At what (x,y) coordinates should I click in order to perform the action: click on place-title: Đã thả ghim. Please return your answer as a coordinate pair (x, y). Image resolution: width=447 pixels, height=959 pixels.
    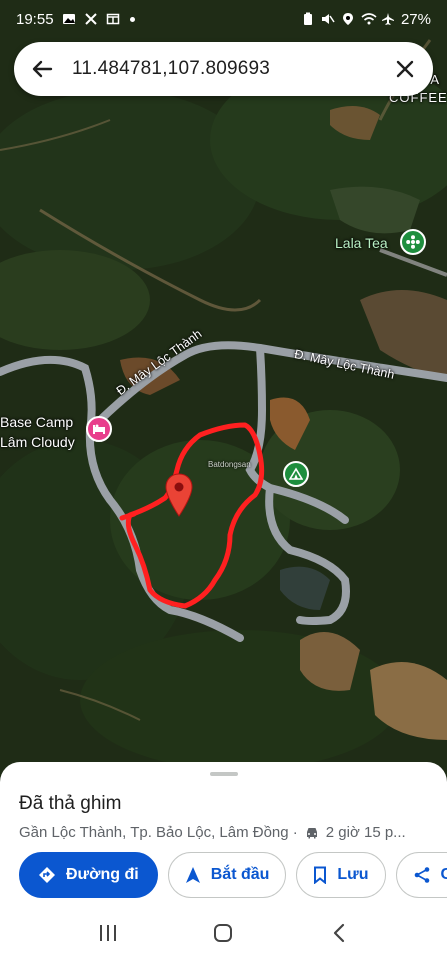
    Looking at the image, I should click on (70, 803).